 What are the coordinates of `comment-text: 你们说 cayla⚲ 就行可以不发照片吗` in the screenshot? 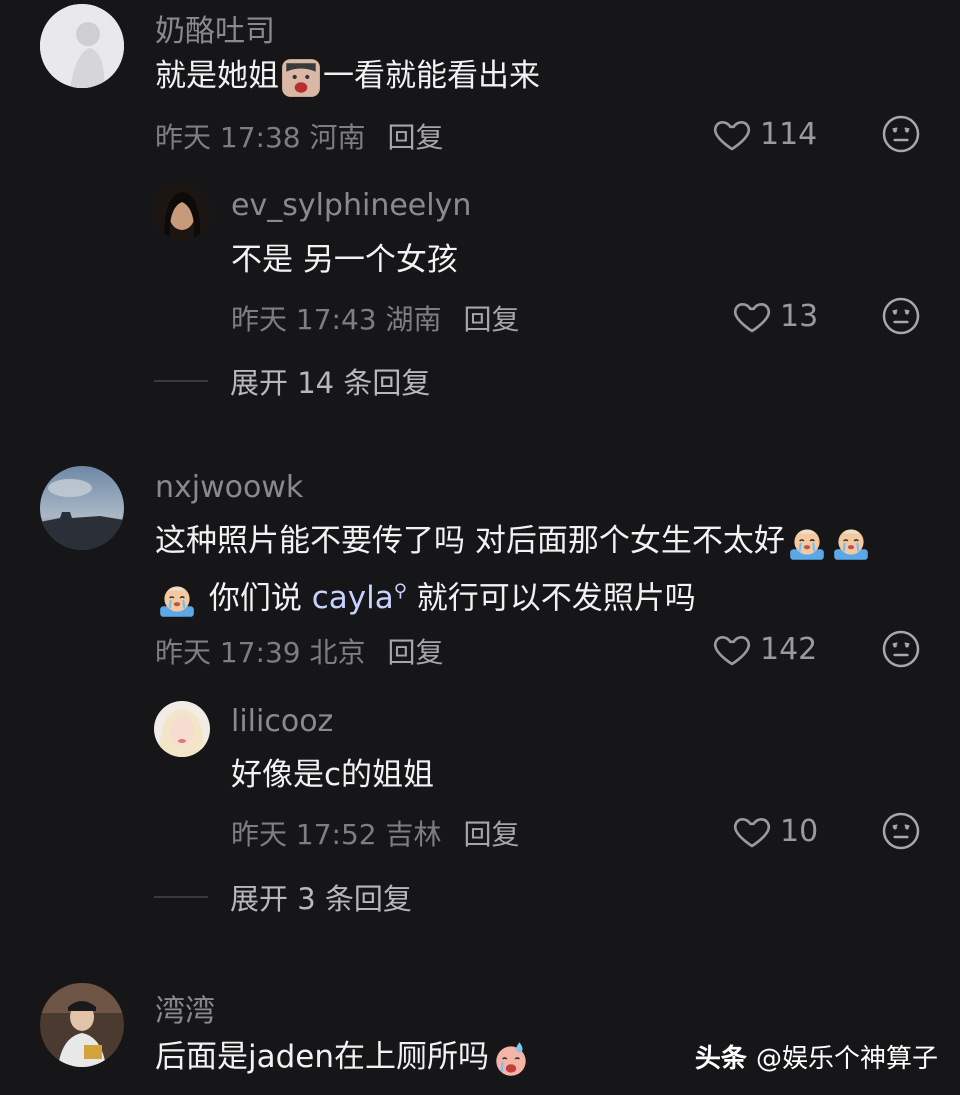 It's located at (425, 595).